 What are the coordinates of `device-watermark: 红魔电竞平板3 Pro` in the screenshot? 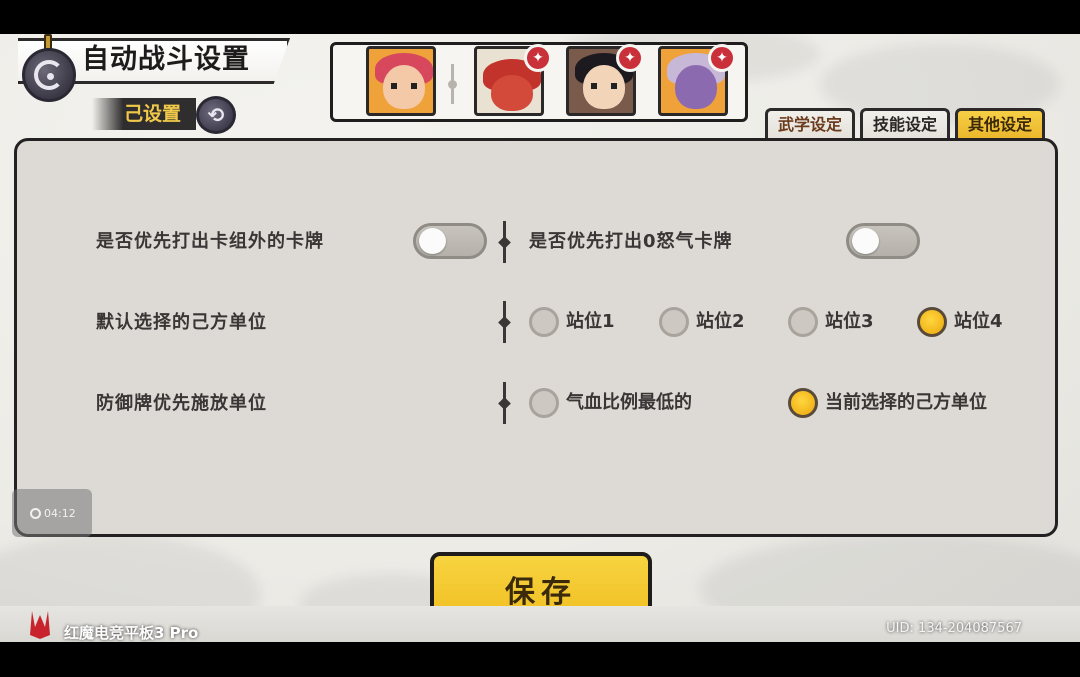 It's located at (131, 633).